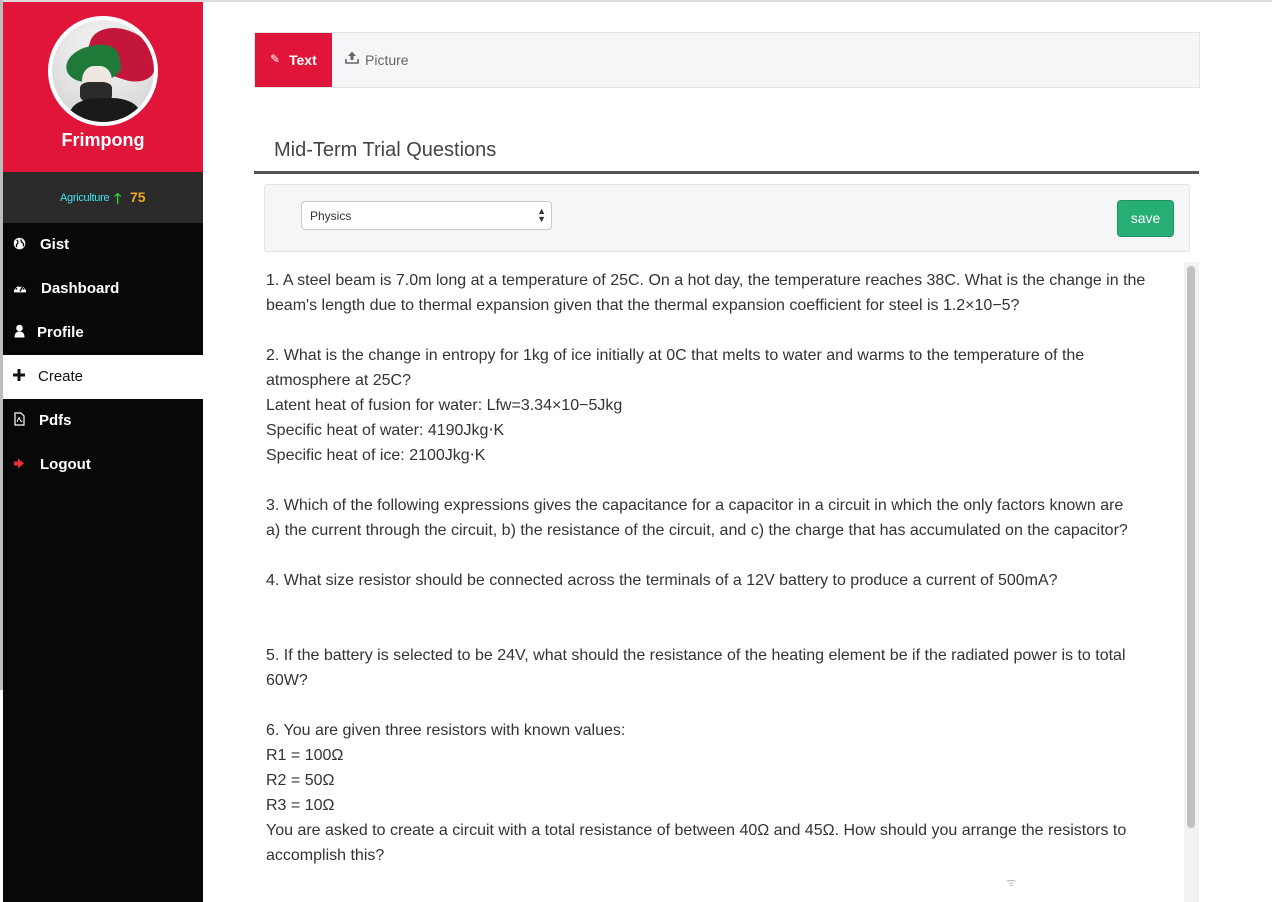 The height and width of the screenshot is (902, 1272). What do you see at coordinates (300, 780) in the screenshot?
I see `question-line: R2 = 50Ω` at bounding box center [300, 780].